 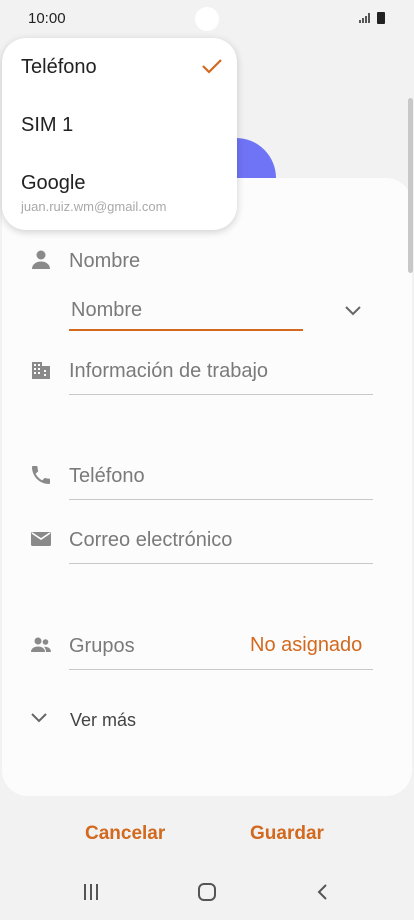 I want to click on dropdown-google-account: juan.ruiz.wm@gmail.com, so click(x=94, y=206).